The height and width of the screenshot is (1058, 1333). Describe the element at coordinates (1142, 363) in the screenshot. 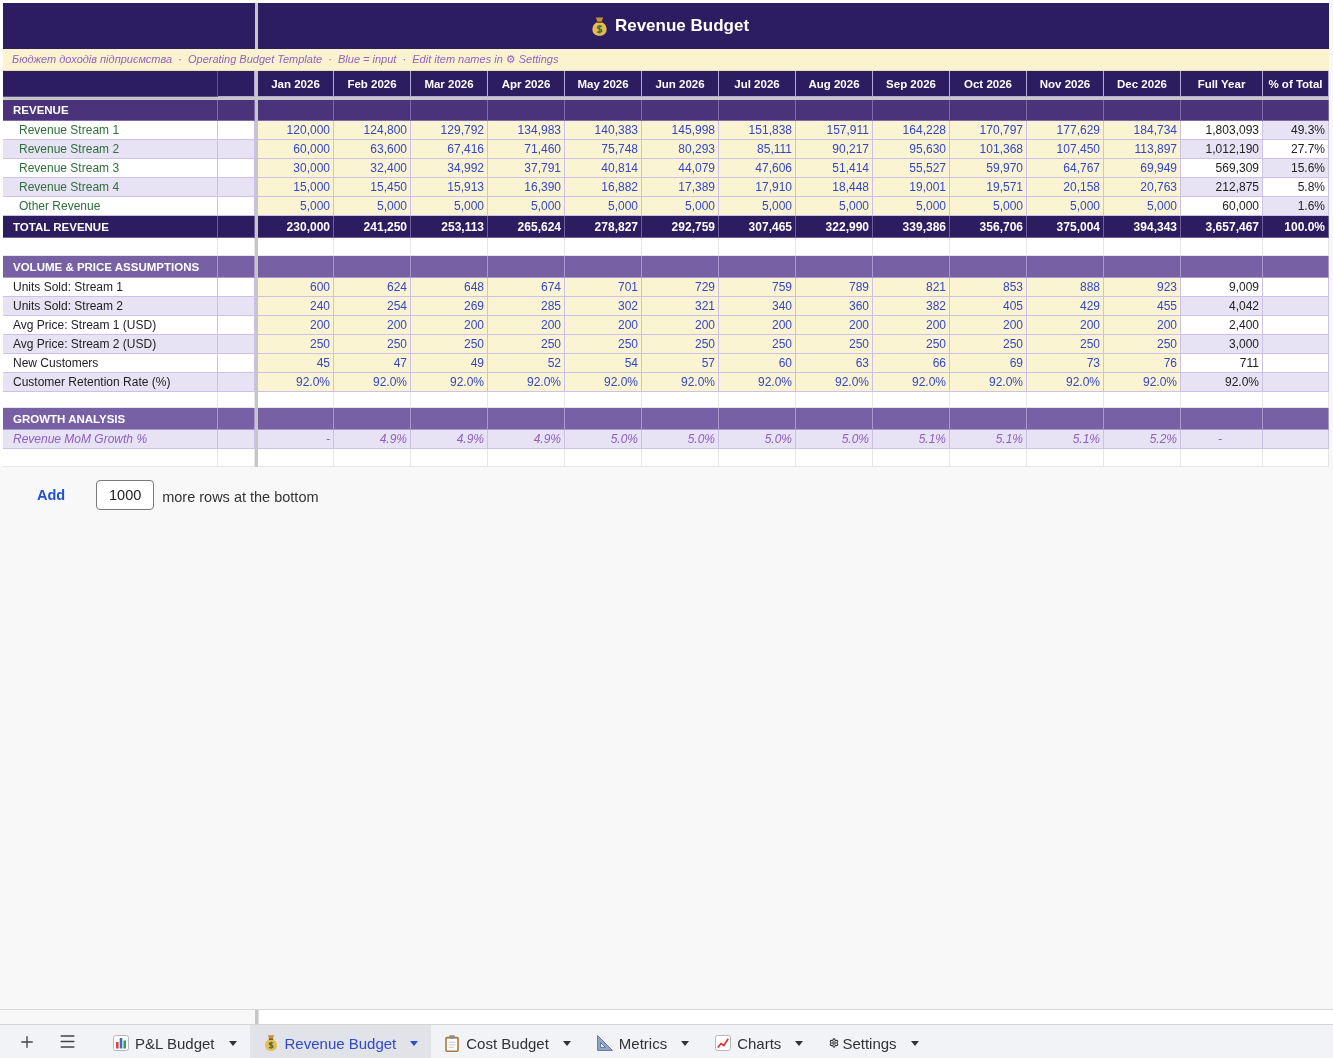

I see `table-cell: 76` at that location.